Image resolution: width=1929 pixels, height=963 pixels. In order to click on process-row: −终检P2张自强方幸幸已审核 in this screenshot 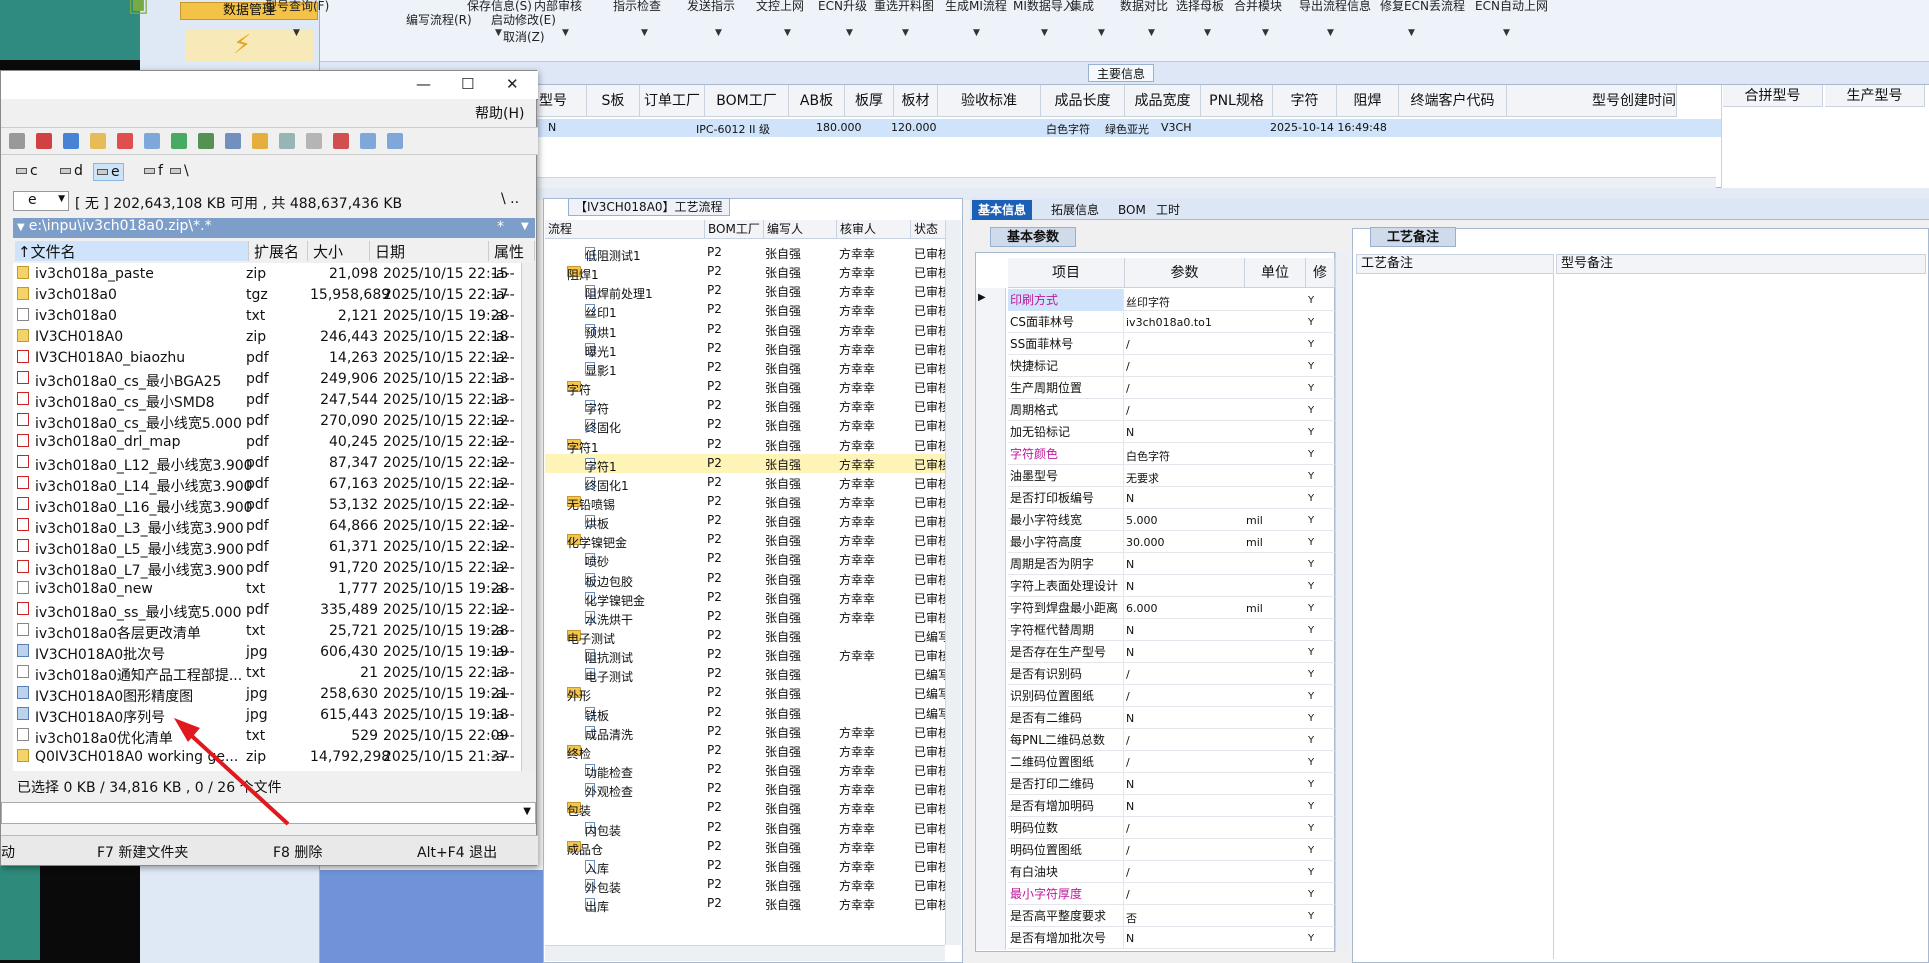, I will do `click(747, 751)`.